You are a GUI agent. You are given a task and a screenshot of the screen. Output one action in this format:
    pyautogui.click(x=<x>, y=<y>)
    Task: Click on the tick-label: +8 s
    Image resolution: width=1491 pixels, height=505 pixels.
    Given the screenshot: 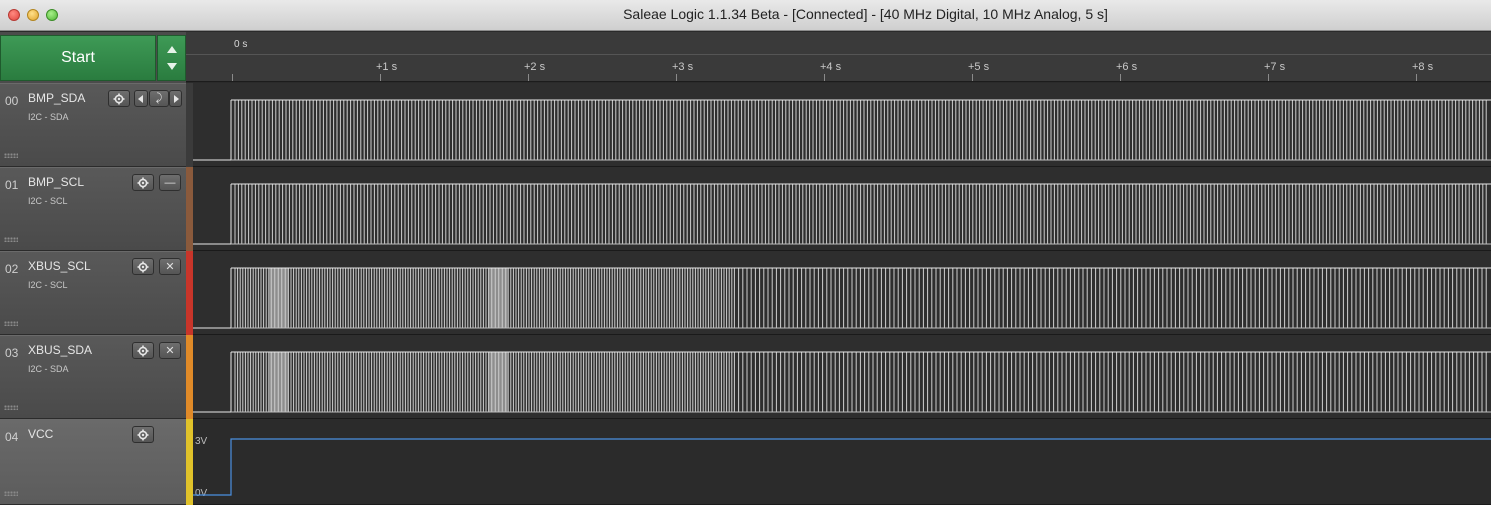 What is the action you would take?
    pyautogui.click(x=1423, y=67)
    